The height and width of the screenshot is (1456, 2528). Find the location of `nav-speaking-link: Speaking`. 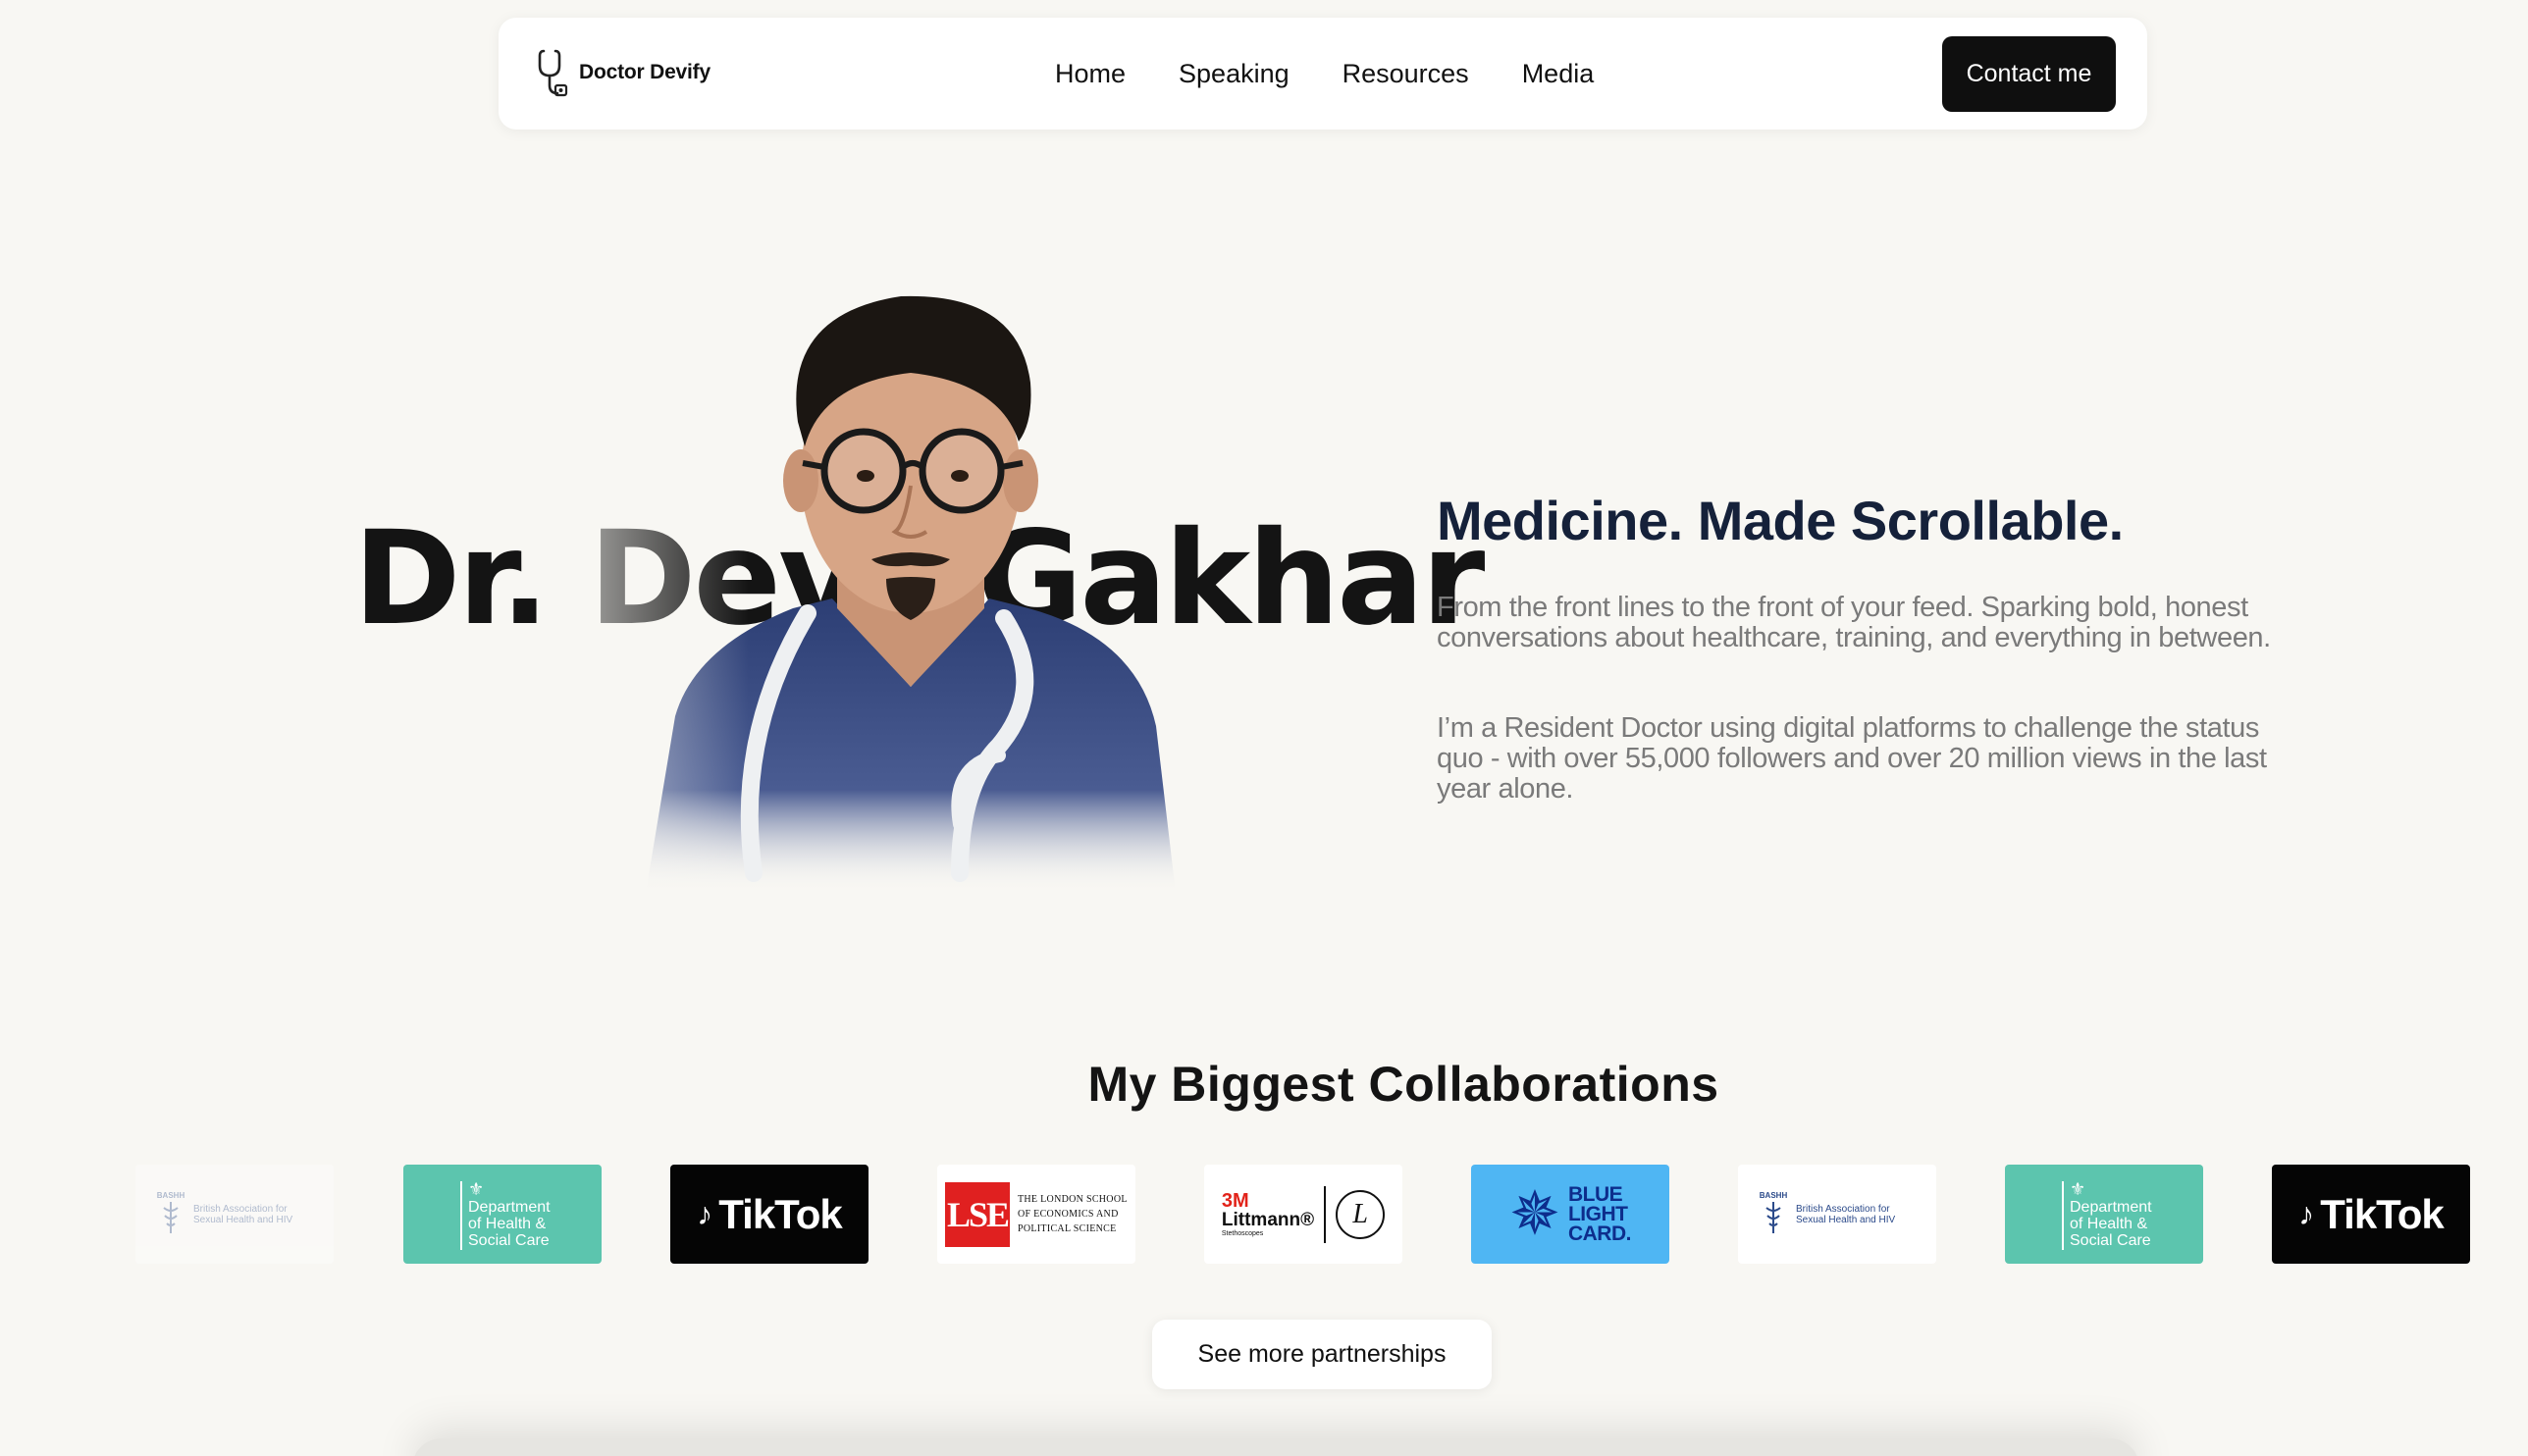

nav-speaking-link: Speaking is located at coordinates (1234, 74).